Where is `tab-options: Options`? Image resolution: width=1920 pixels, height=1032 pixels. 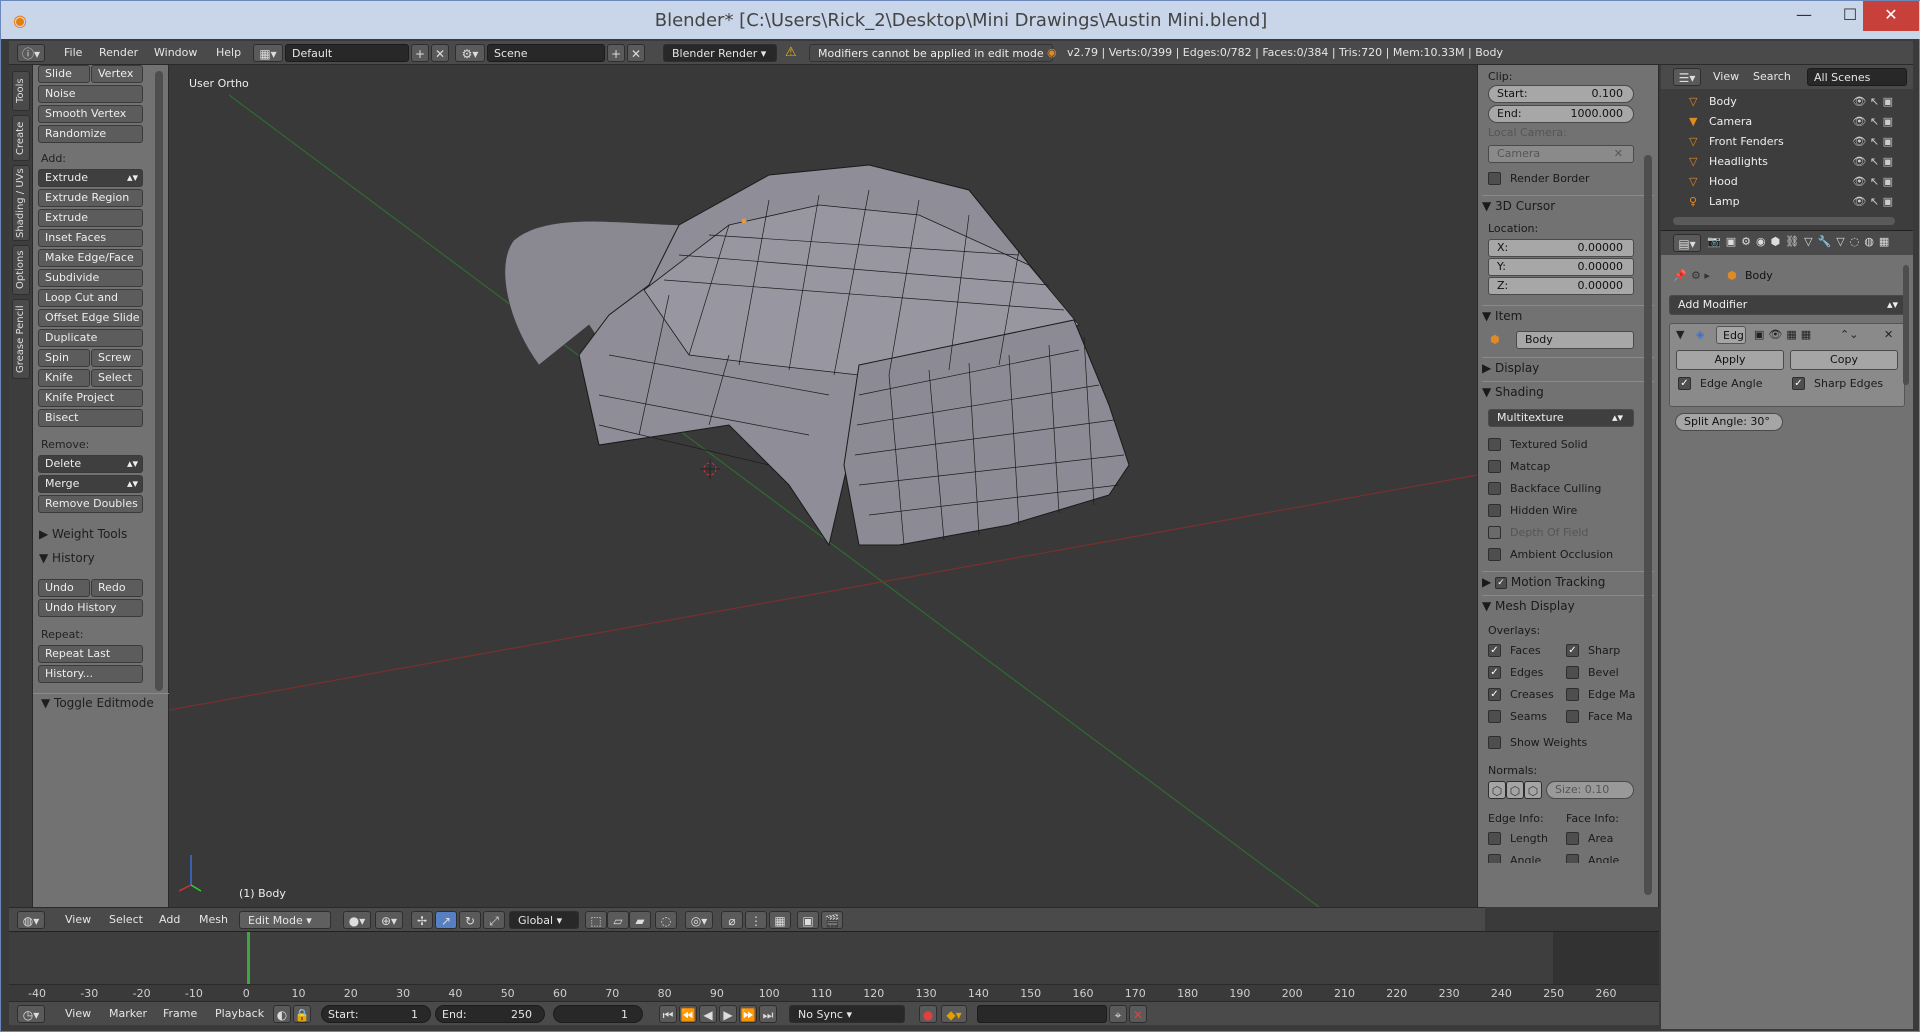 tab-options: Options is located at coordinates (21, 270).